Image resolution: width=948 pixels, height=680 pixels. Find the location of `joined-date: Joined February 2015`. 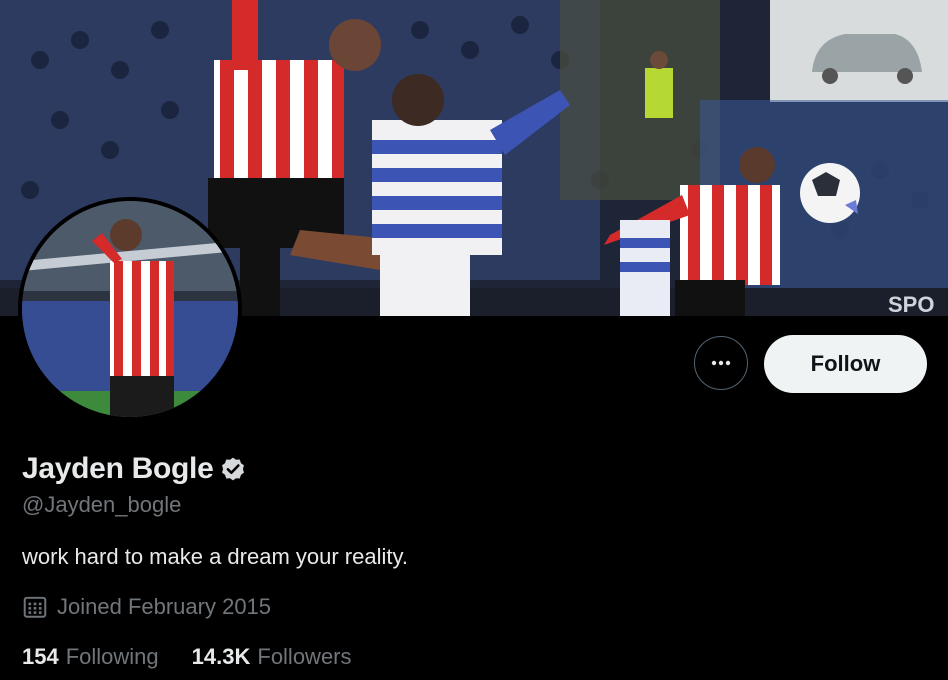

joined-date: Joined February 2015 is located at coordinates (146, 607).